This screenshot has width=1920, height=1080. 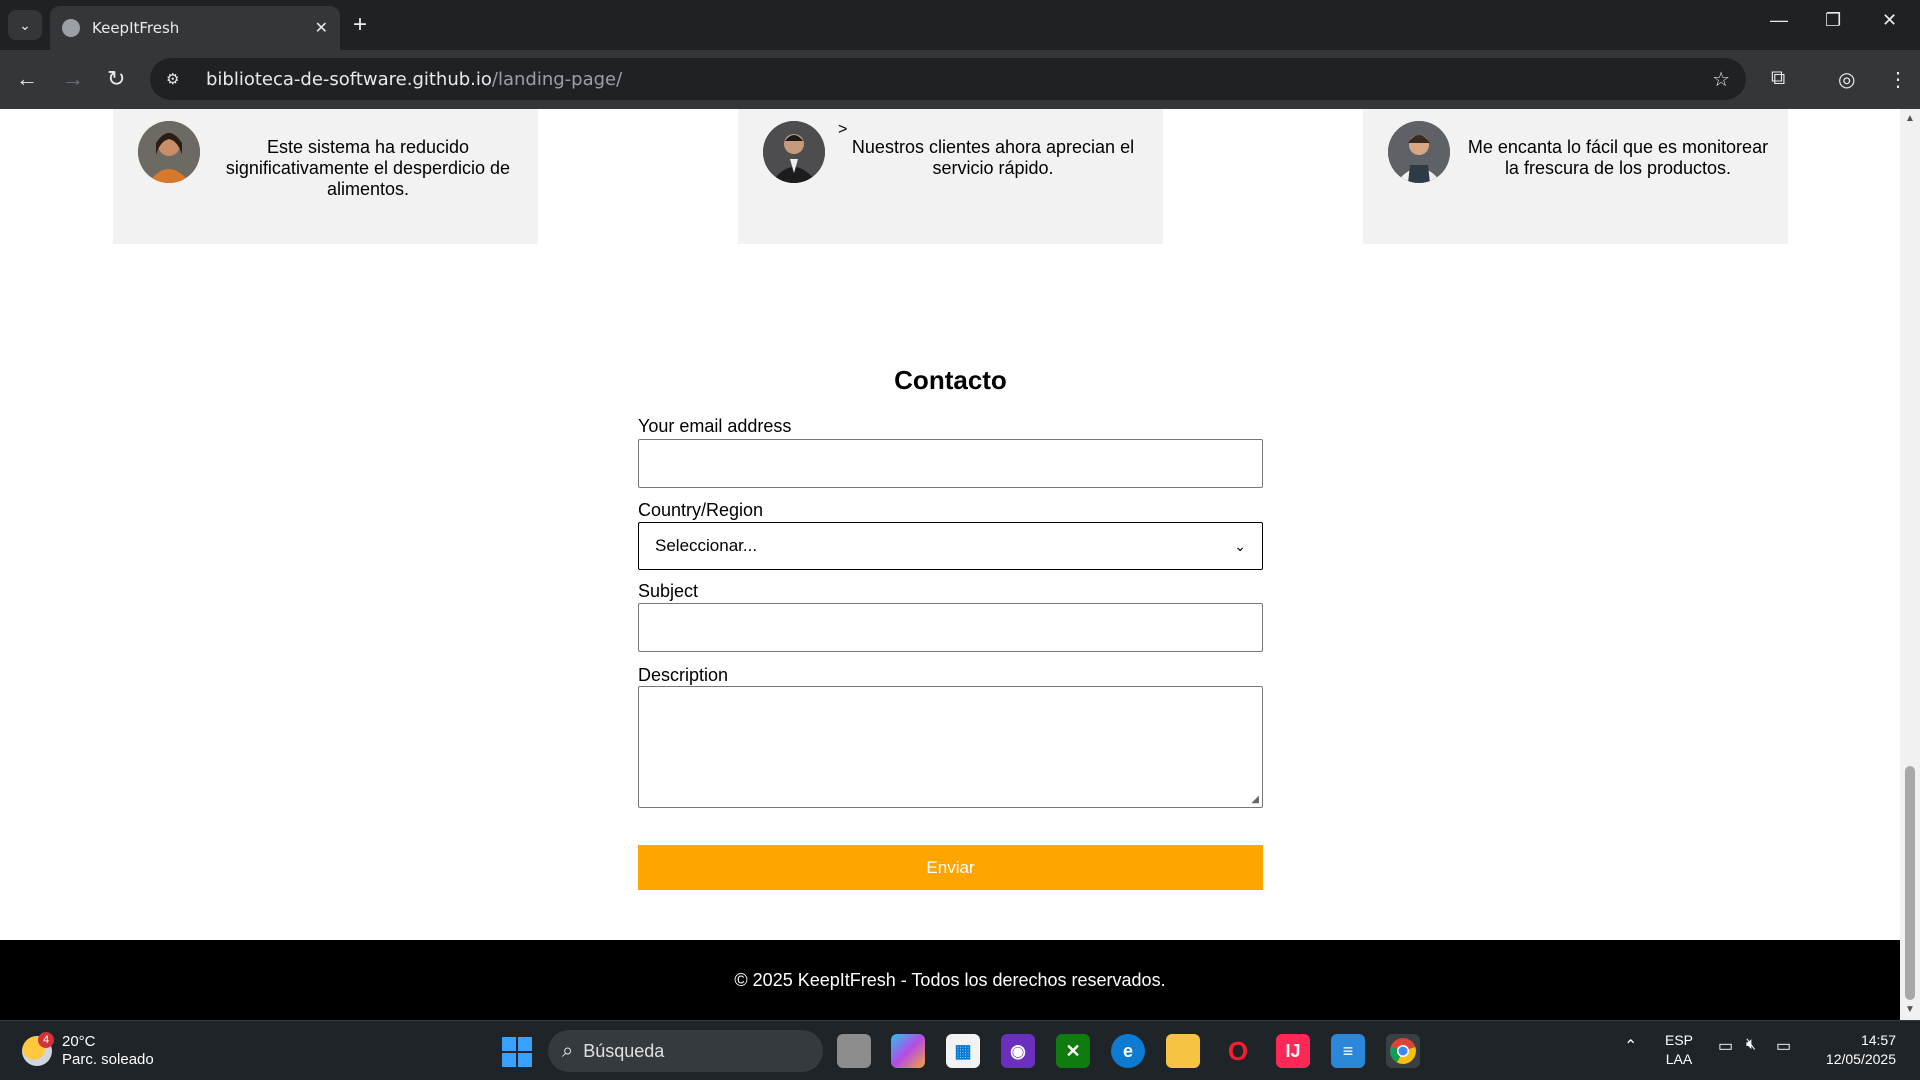 What do you see at coordinates (624, 1050) in the screenshot?
I see `taskbar-search-placeholder: Búsqueda` at bounding box center [624, 1050].